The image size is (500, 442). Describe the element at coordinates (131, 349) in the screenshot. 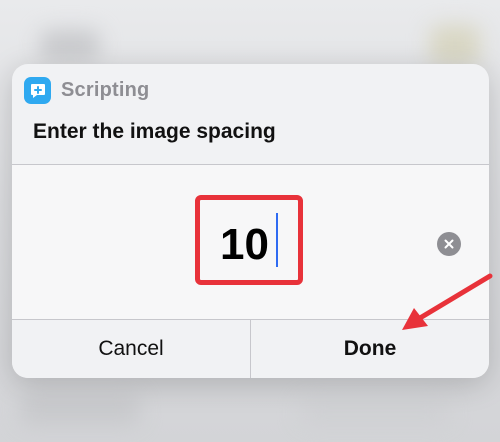

I see `cancel-button: Cancel` at that location.